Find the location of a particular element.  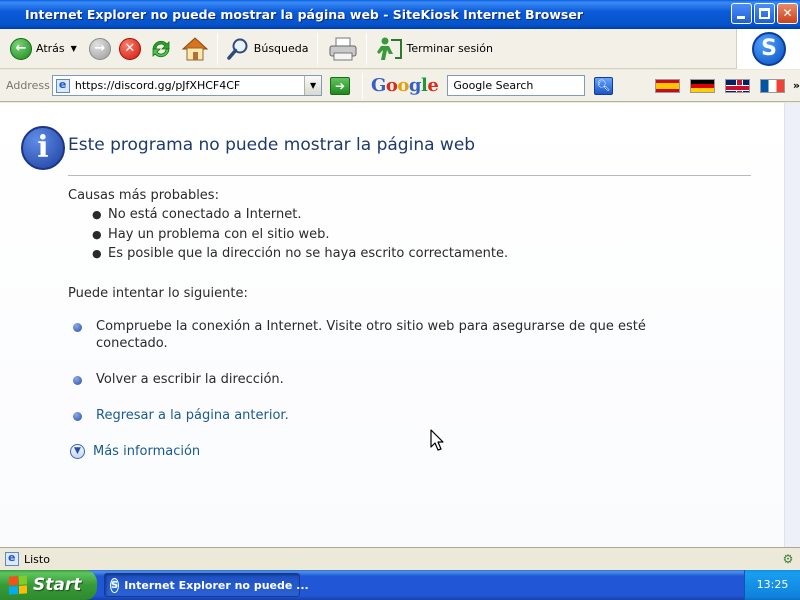

go-button: ➔ is located at coordinates (340, 85).